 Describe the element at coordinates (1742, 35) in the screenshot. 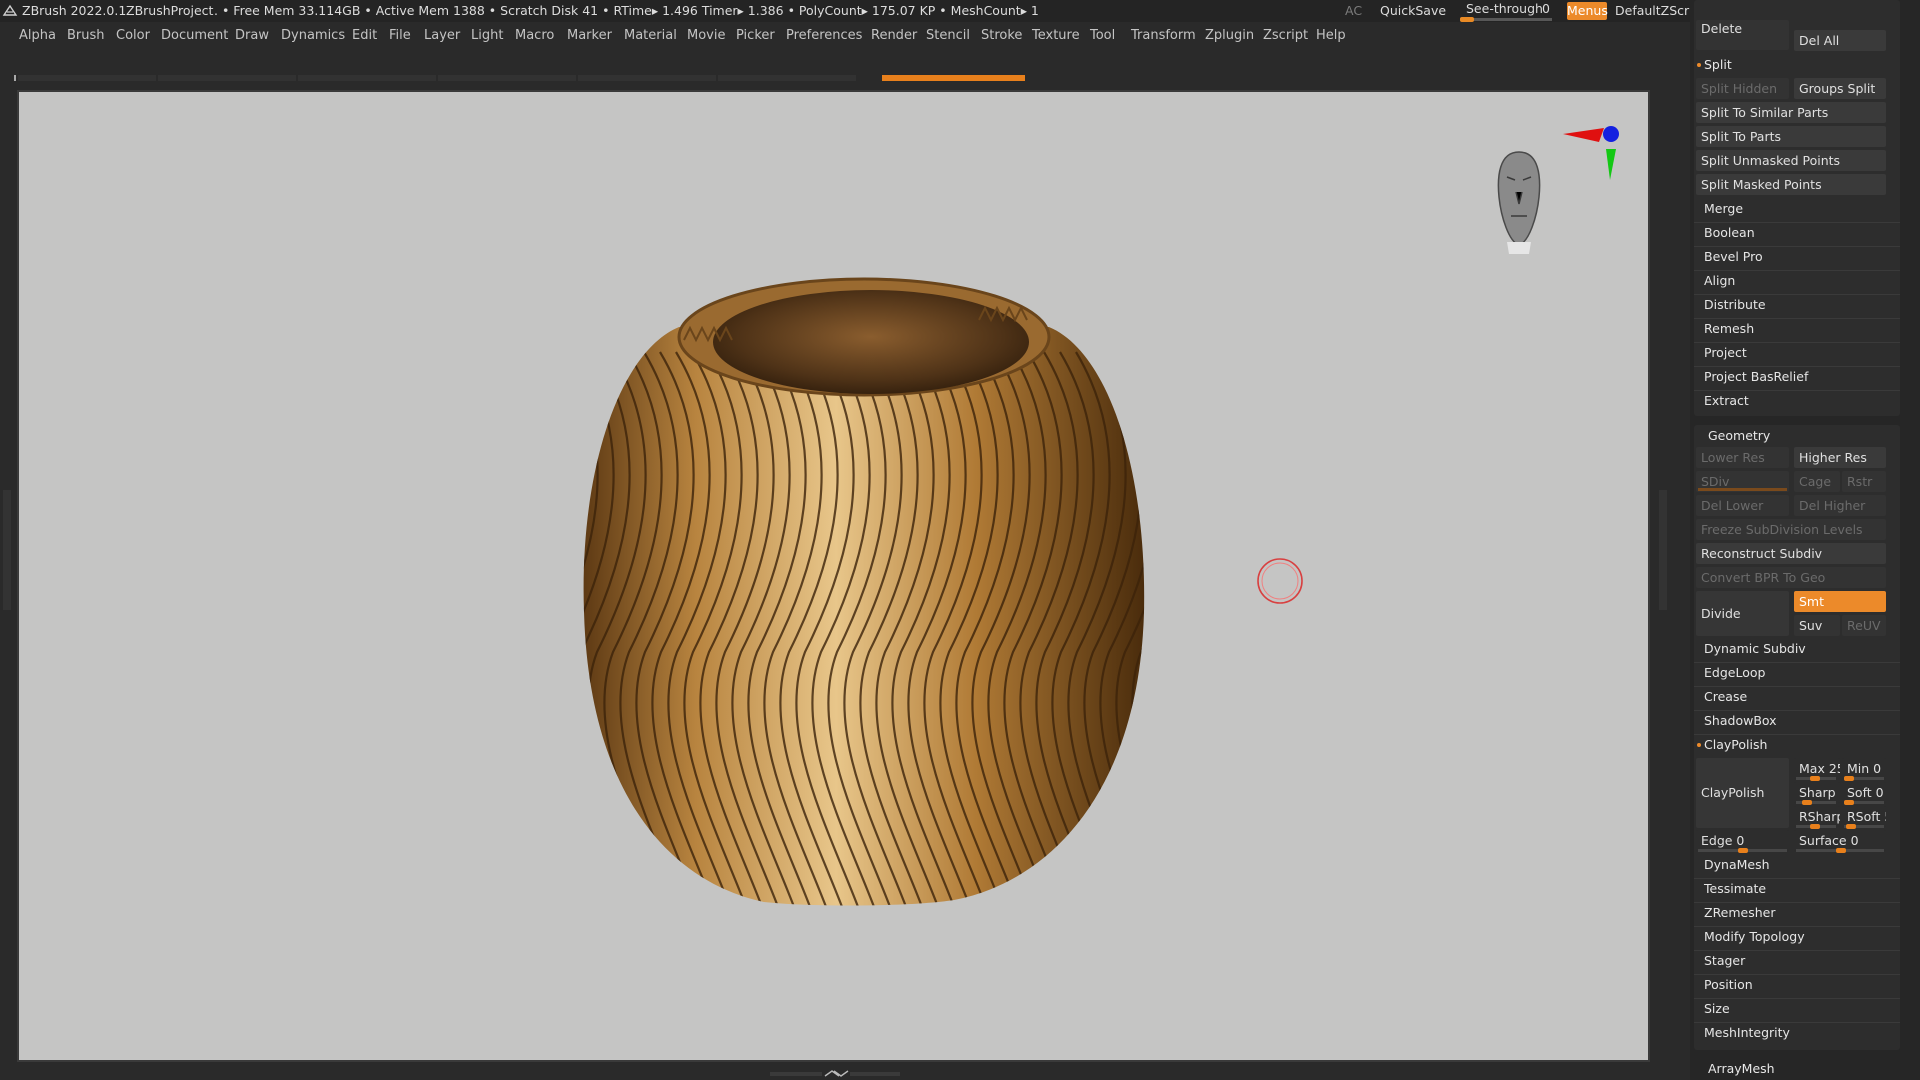

I see `delete-button: Delete` at that location.